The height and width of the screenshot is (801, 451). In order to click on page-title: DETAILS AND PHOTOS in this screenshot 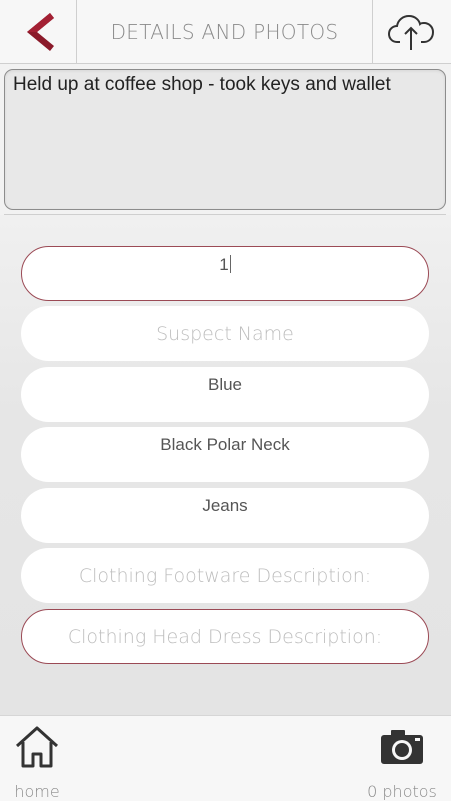, I will do `click(224, 31)`.